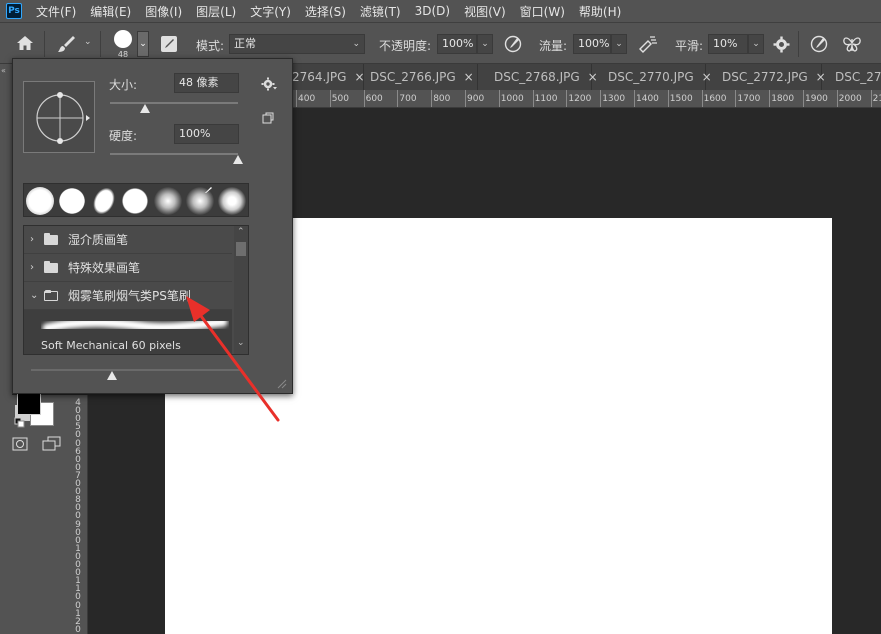  What do you see at coordinates (405, 46) in the screenshot?
I see `opacity-label: 不透明度:` at bounding box center [405, 46].